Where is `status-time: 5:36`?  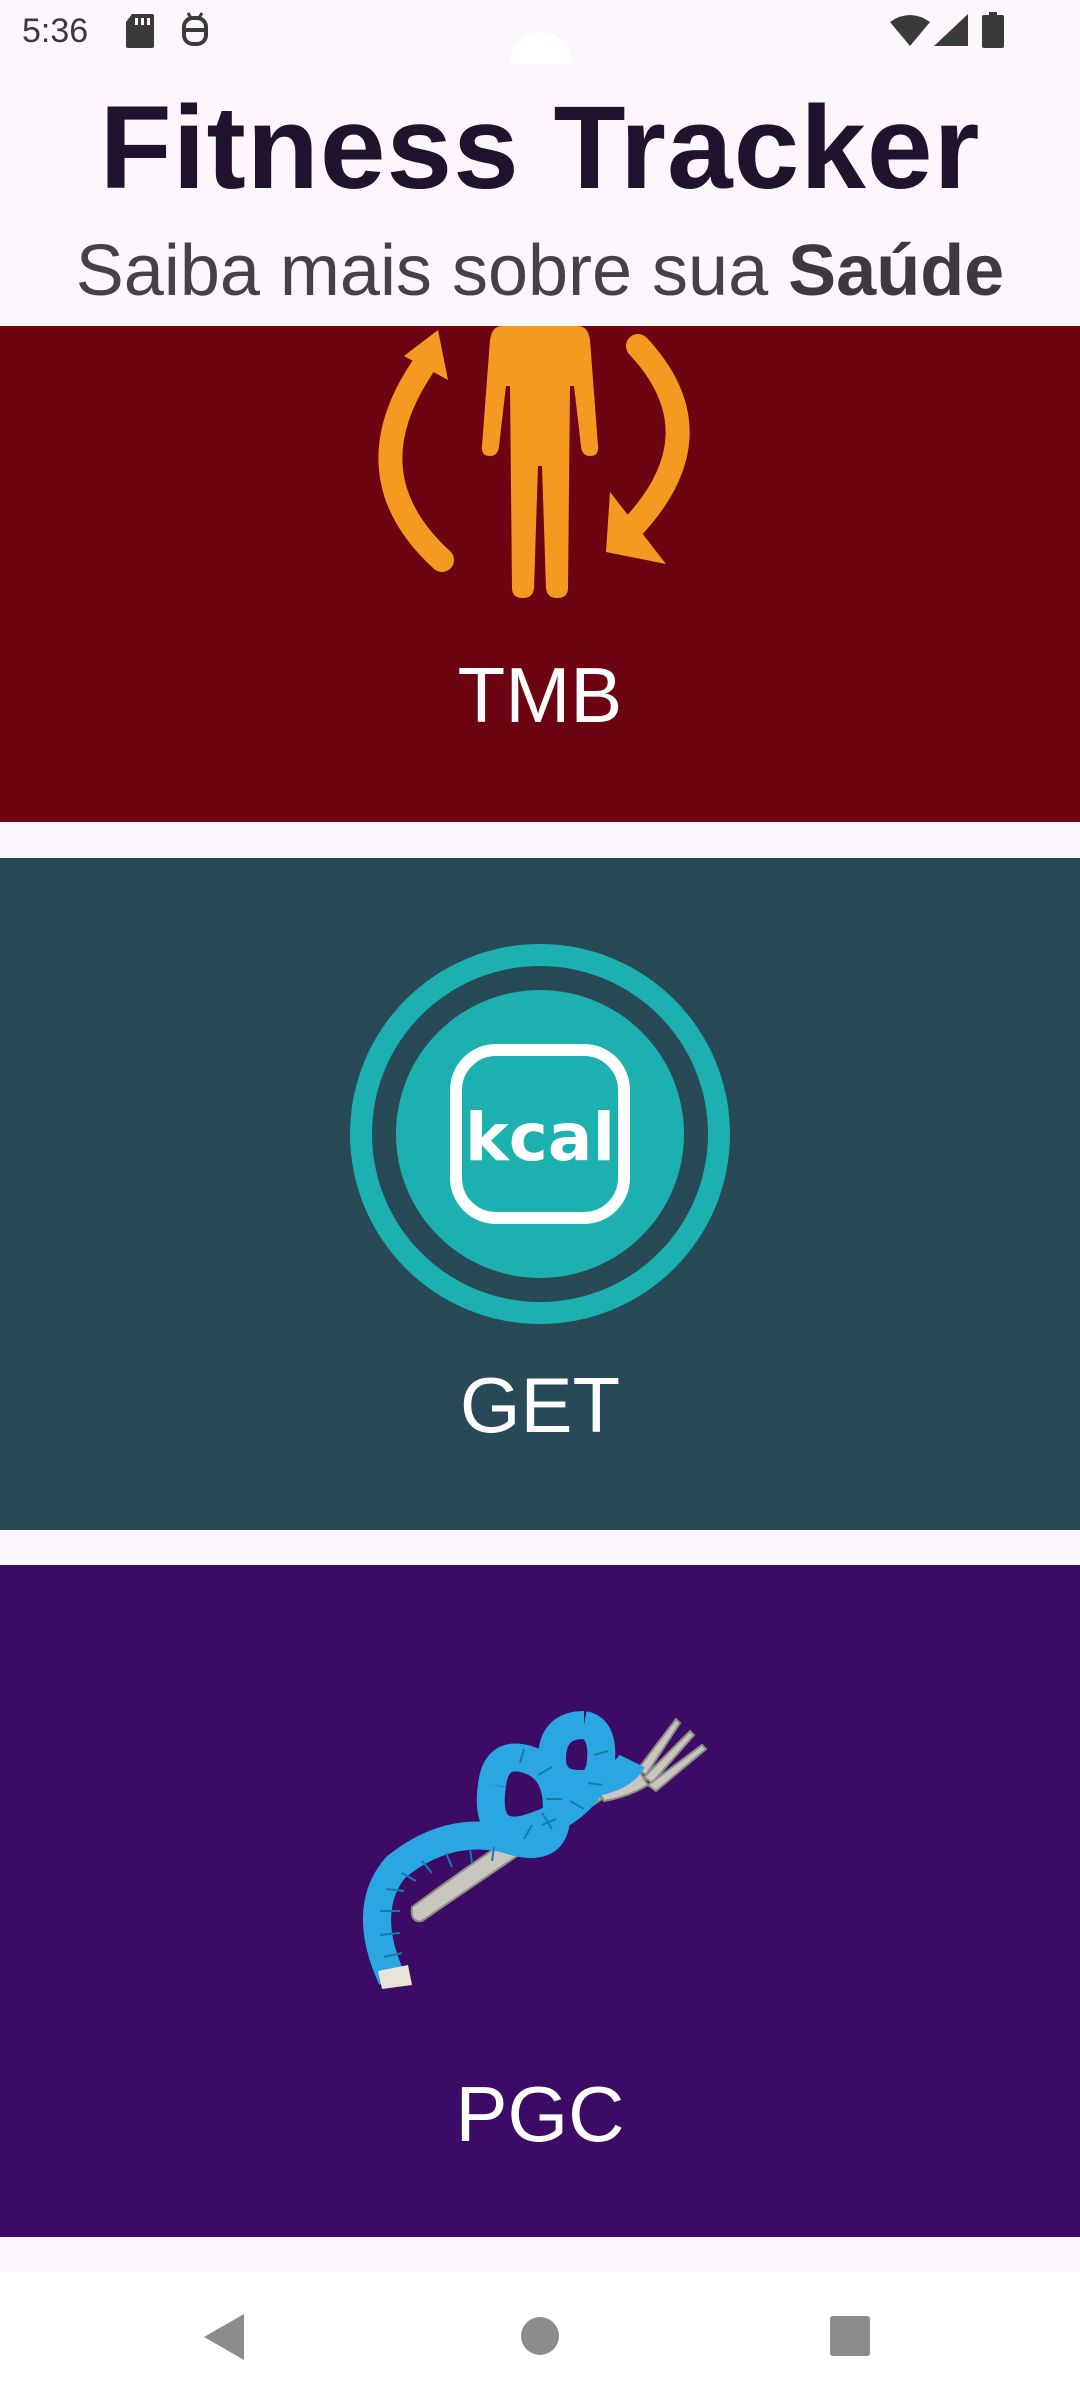 status-time: 5:36 is located at coordinates (55, 31).